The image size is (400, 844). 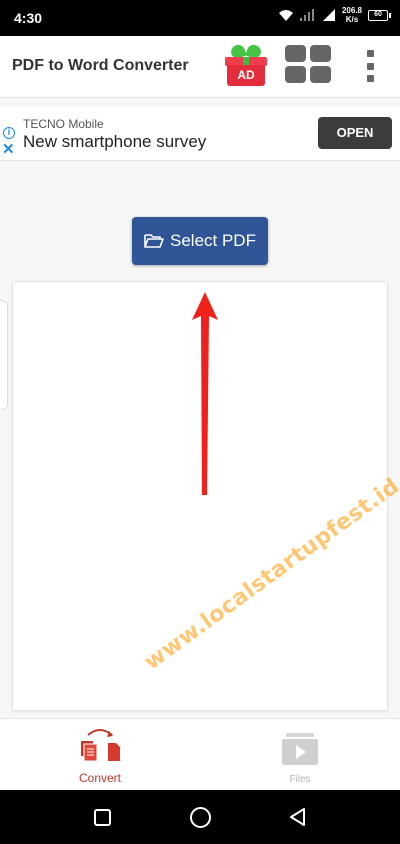 What do you see at coordinates (328, 14) in the screenshot?
I see `signal-icon-secondary` at bounding box center [328, 14].